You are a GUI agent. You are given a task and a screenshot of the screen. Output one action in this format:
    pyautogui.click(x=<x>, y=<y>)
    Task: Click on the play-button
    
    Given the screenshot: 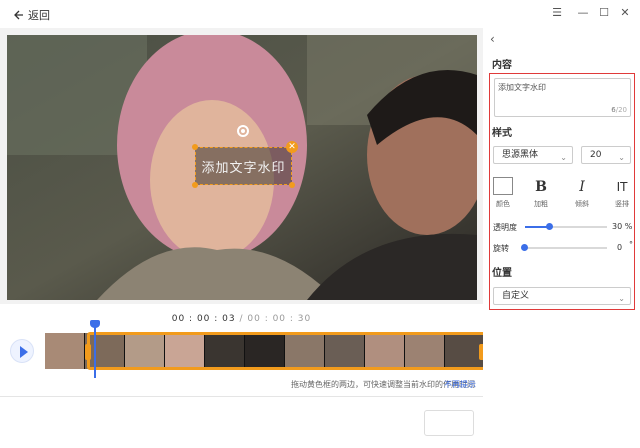 What is the action you would take?
    pyautogui.click(x=22, y=351)
    